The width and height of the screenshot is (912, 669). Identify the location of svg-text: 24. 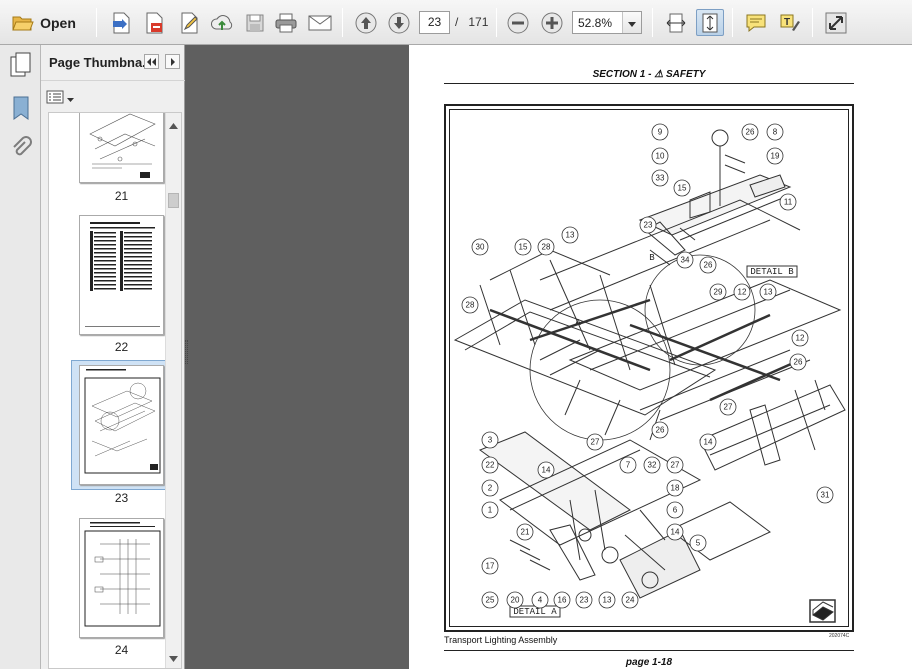
(630, 600).